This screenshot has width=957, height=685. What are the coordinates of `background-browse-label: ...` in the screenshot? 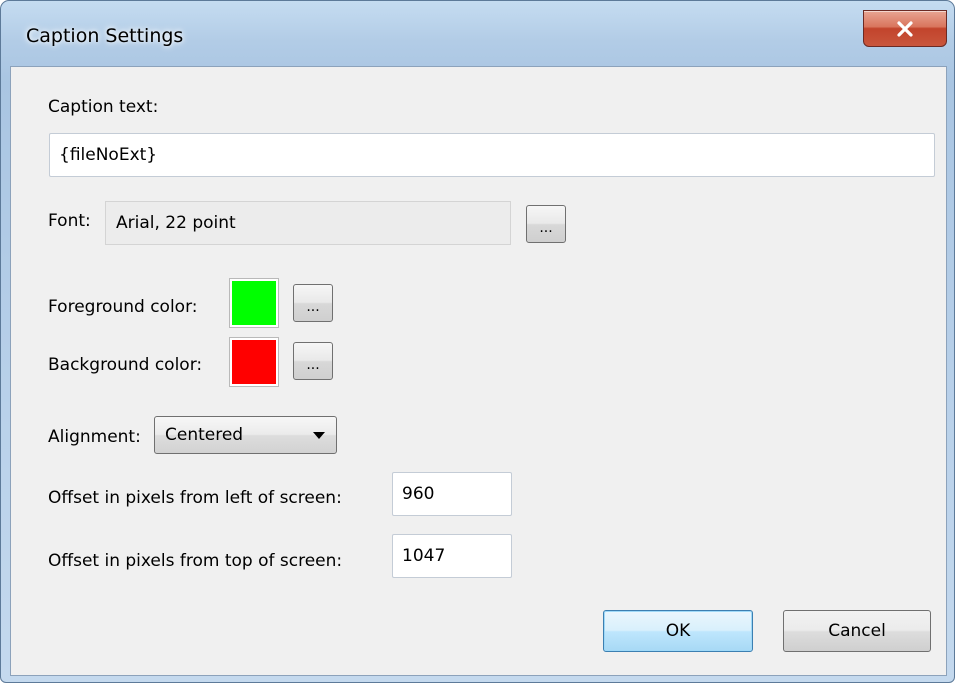 It's located at (313, 365).